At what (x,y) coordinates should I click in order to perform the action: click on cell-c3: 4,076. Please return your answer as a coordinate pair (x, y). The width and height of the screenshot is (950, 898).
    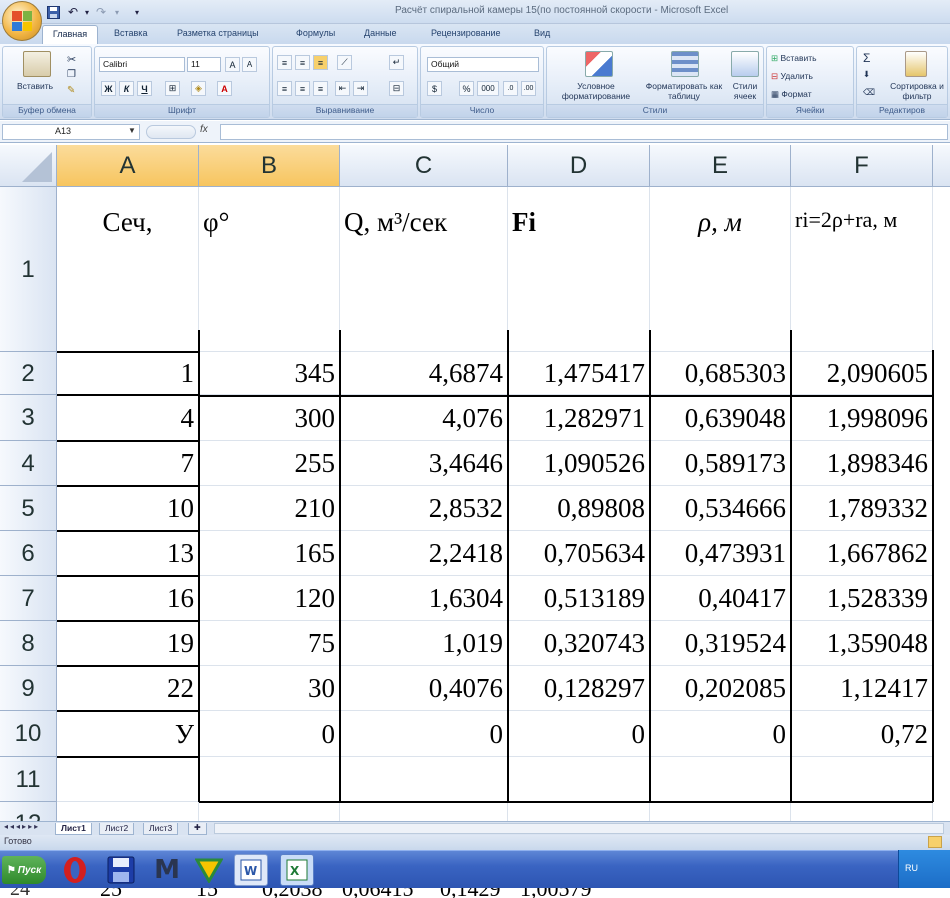
    Looking at the image, I should click on (424, 418).